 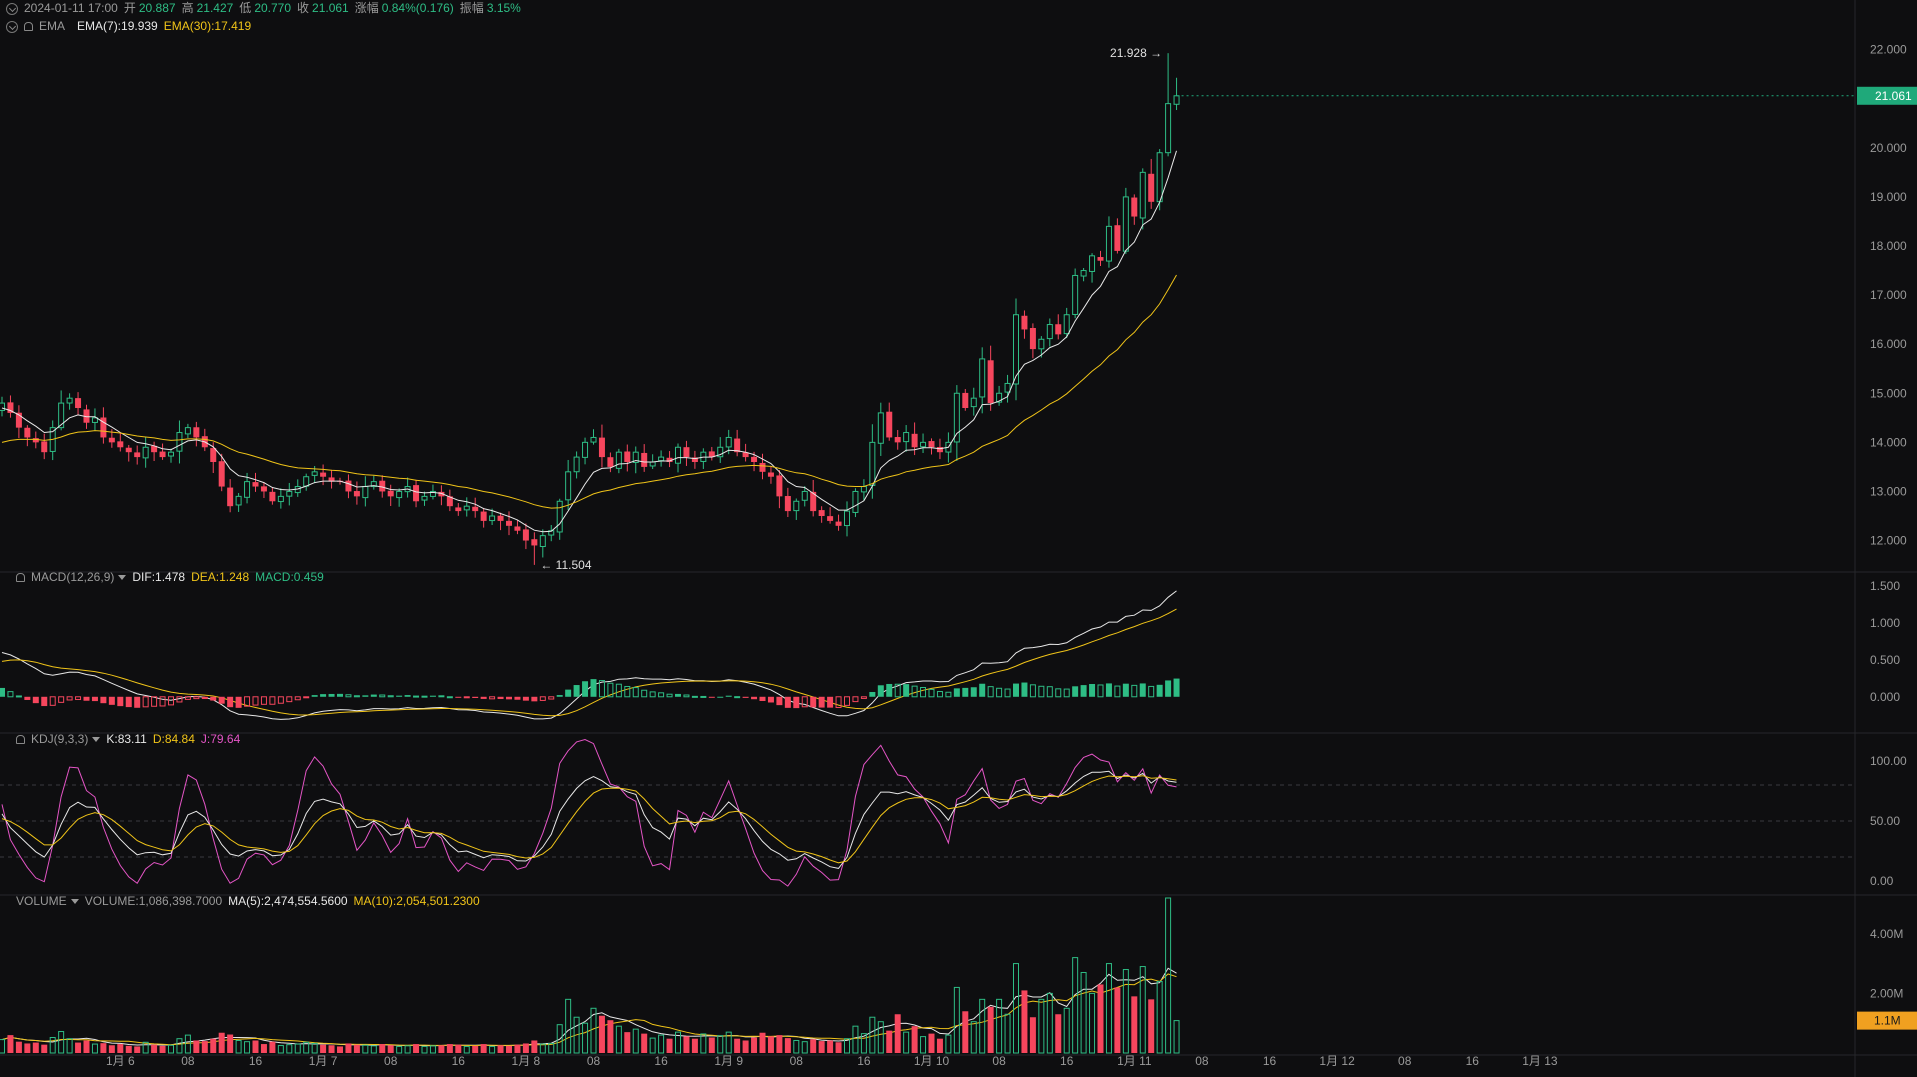 What do you see at coordinates (60, 739) in the screenshot?
I see `kdj-name: KDJ(9,3,3)` at bounding box center [60, 739].